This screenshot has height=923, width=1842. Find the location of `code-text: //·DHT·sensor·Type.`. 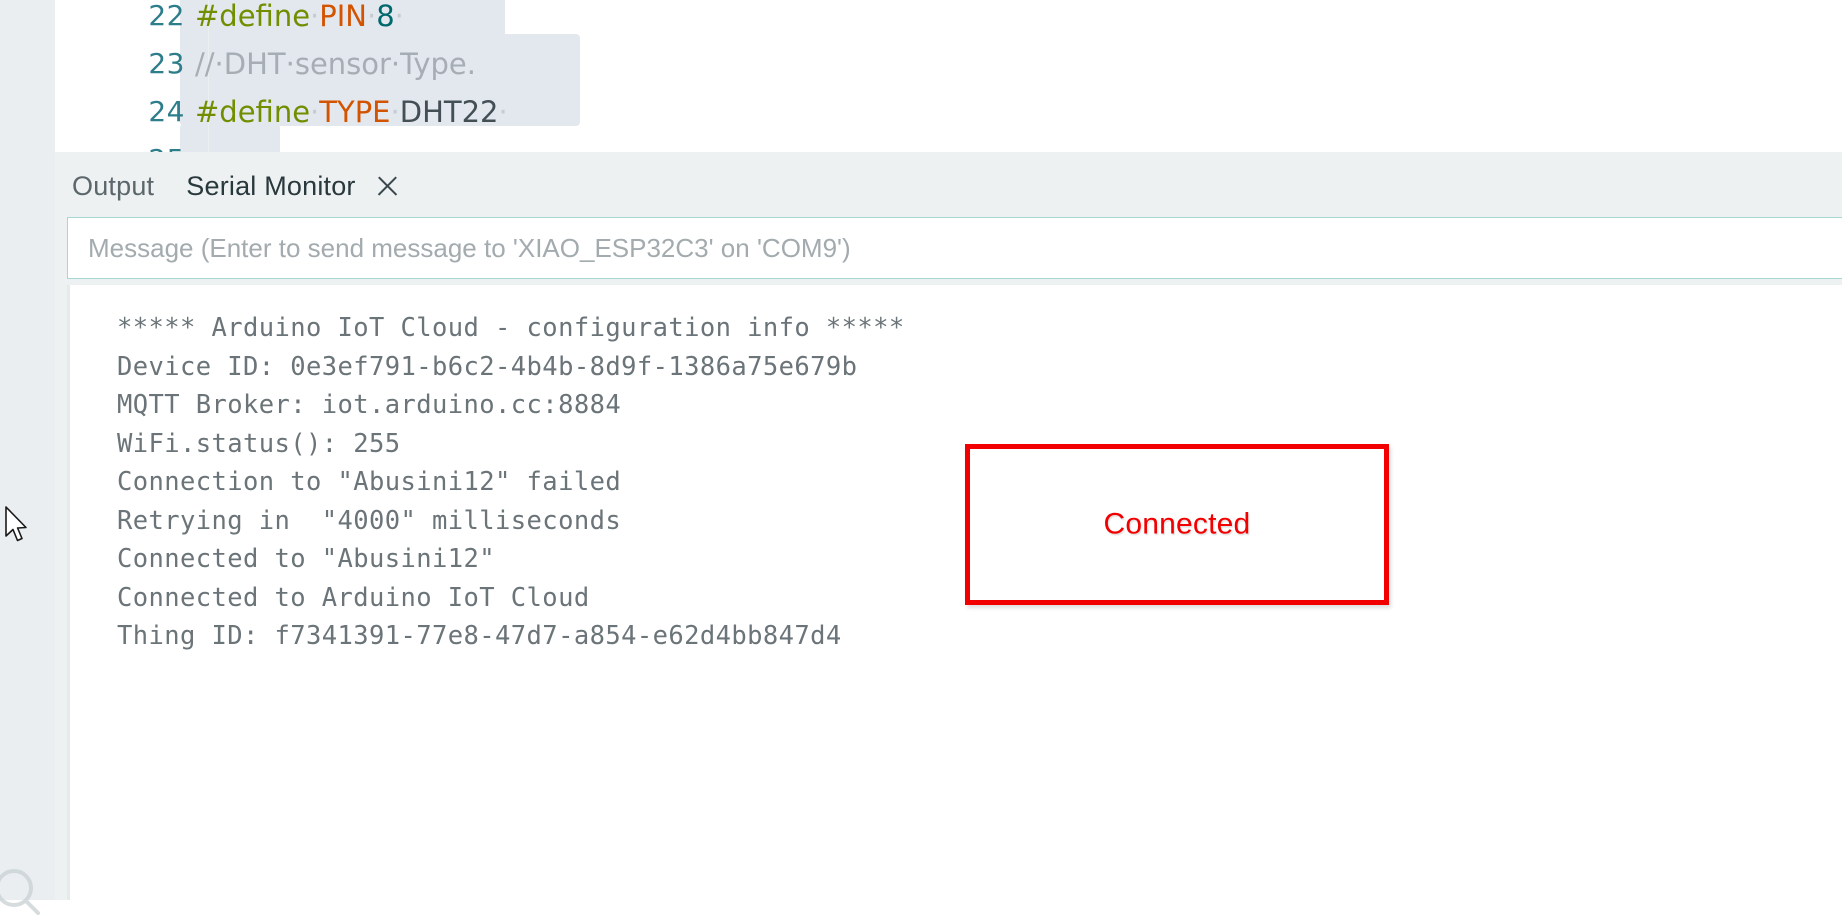

code-text: //·DHT·sensor·Type. is located at coordinates (335, 64).